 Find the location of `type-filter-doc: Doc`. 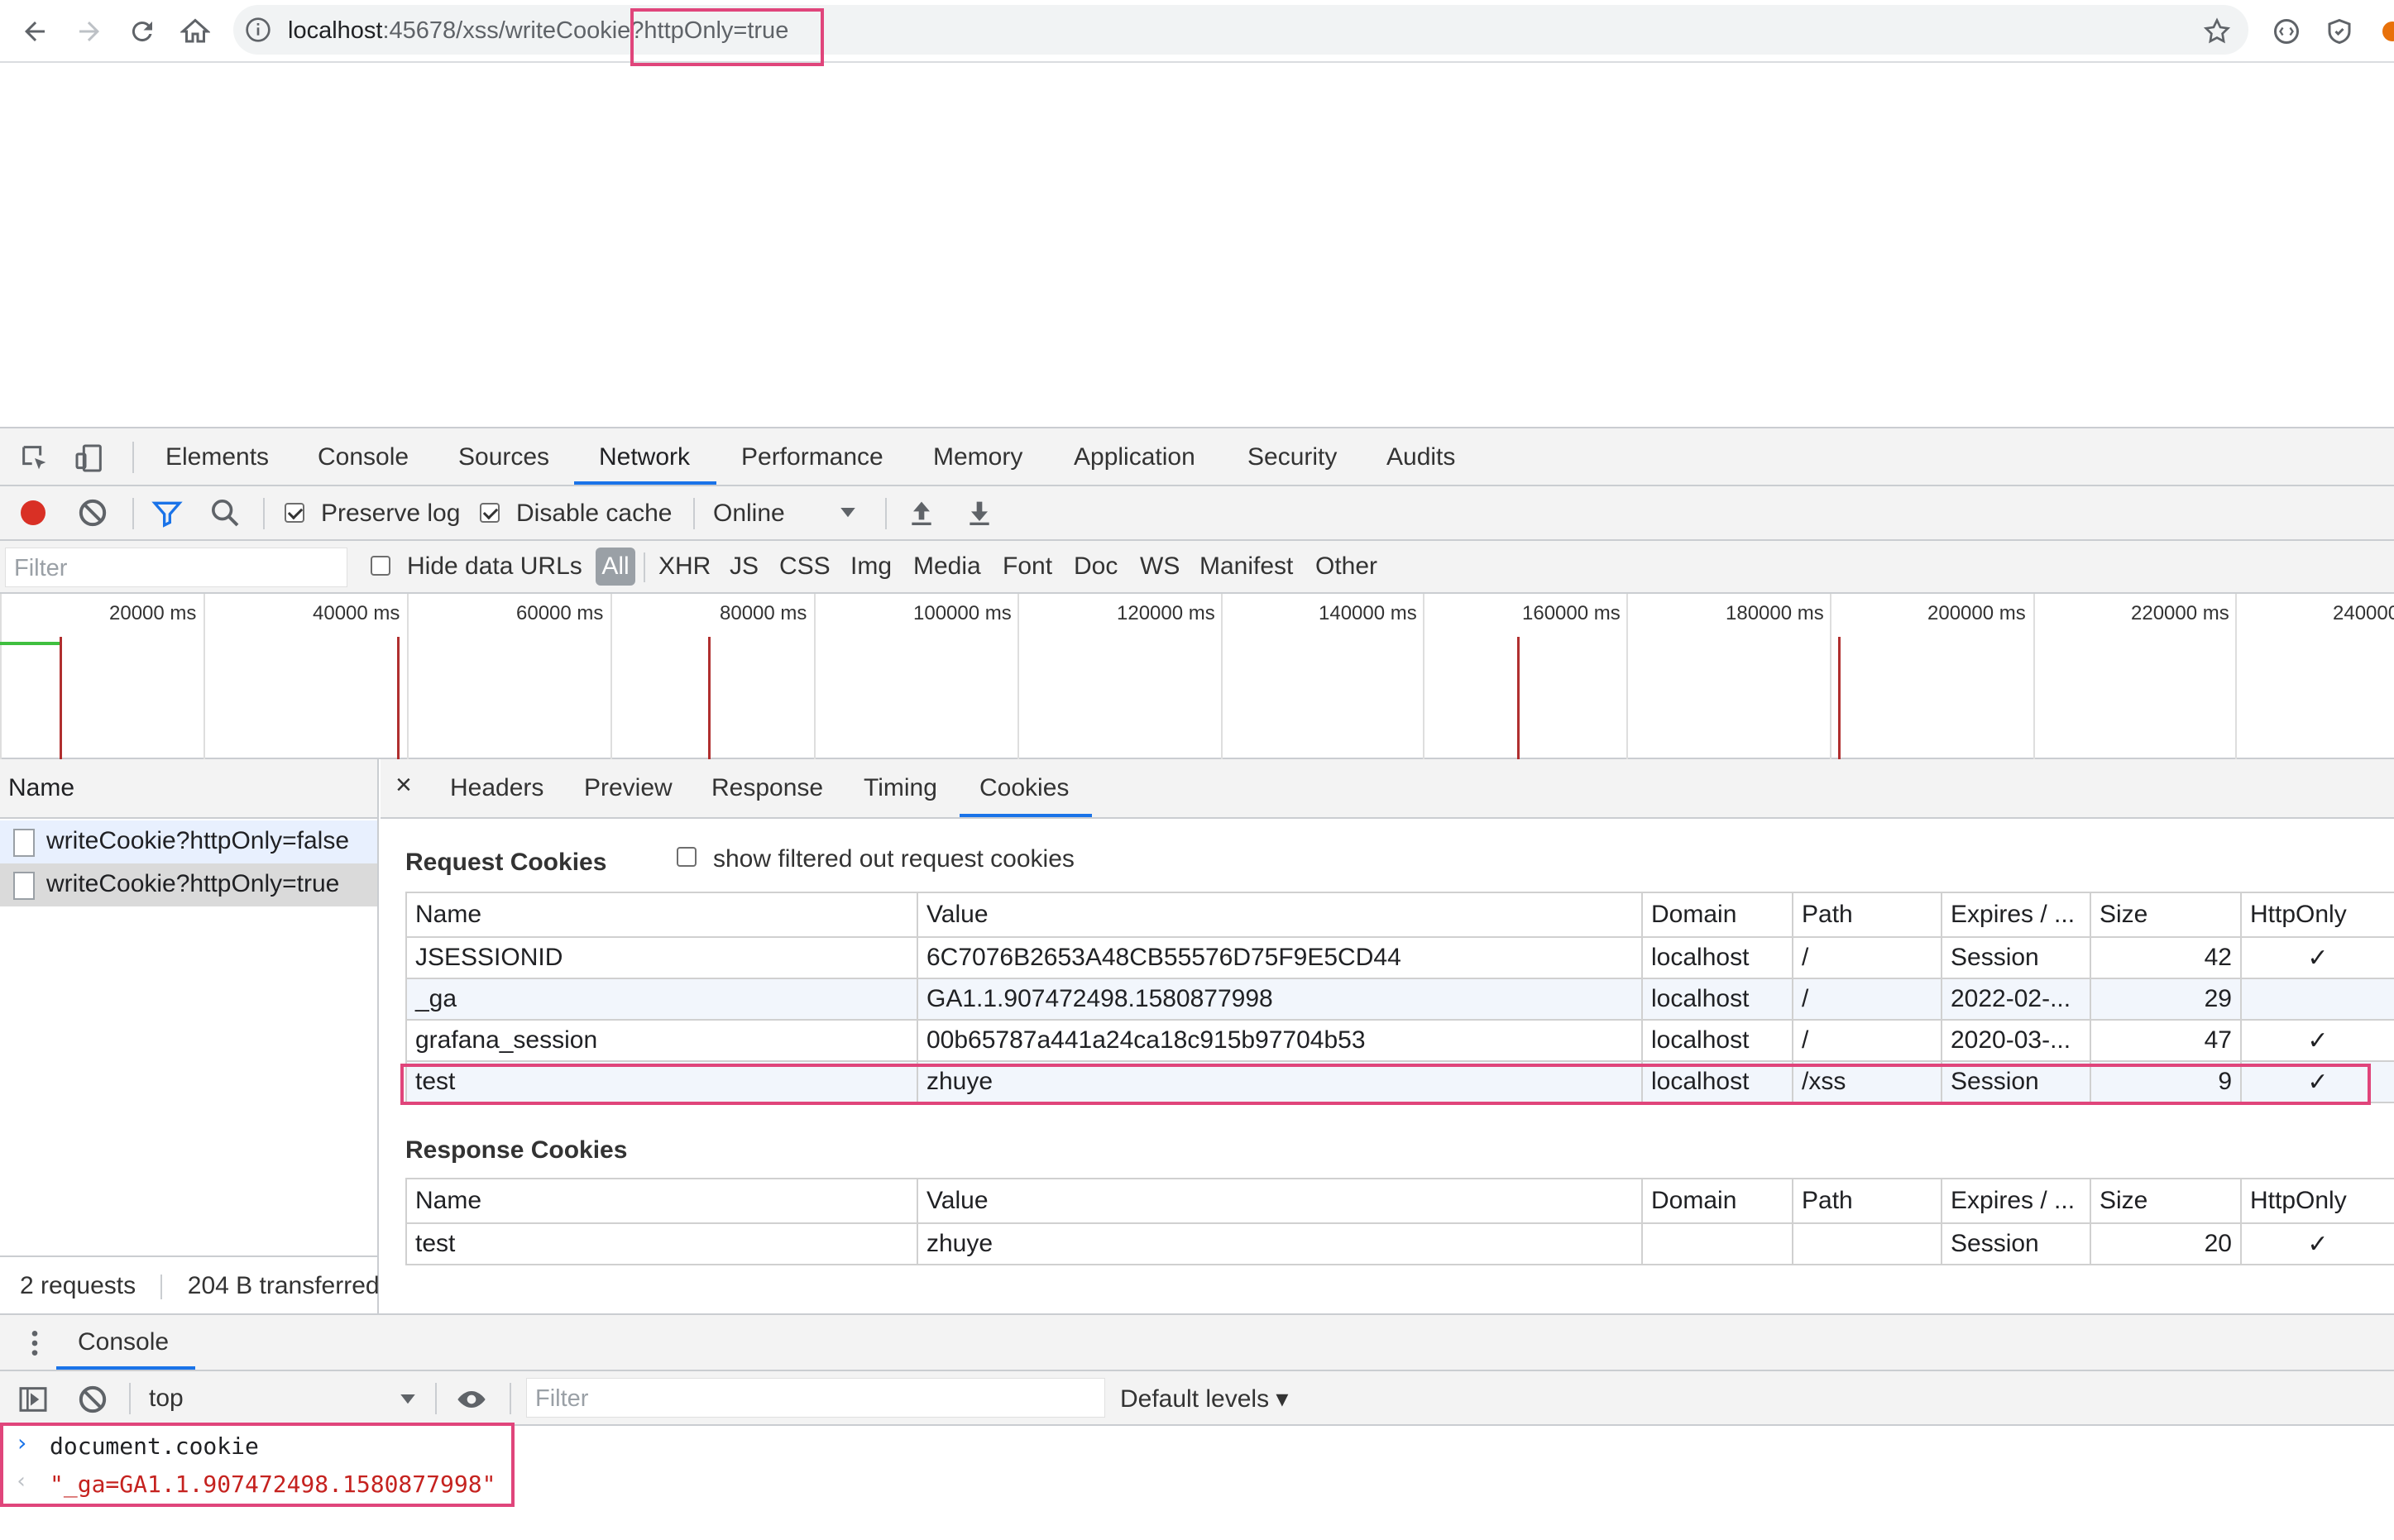

type-filter-doc: Doc is located at coordinates (1096, 566).